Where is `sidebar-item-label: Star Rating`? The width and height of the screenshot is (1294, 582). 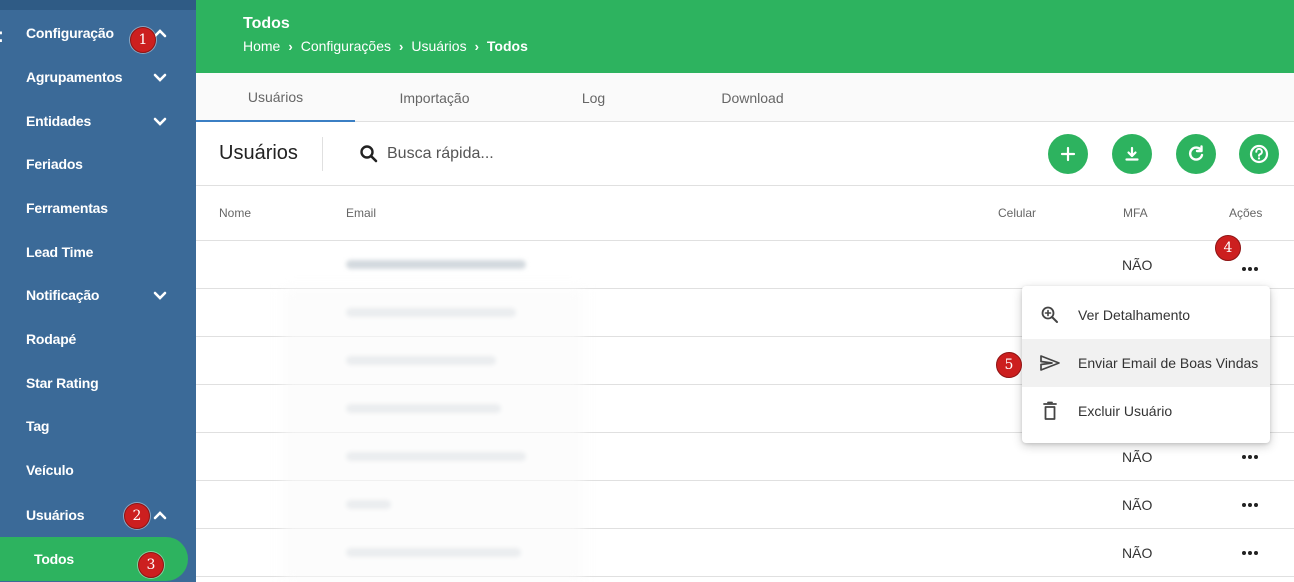 sidebar-item-label: Star Rating is located at coordinates (62, 383).